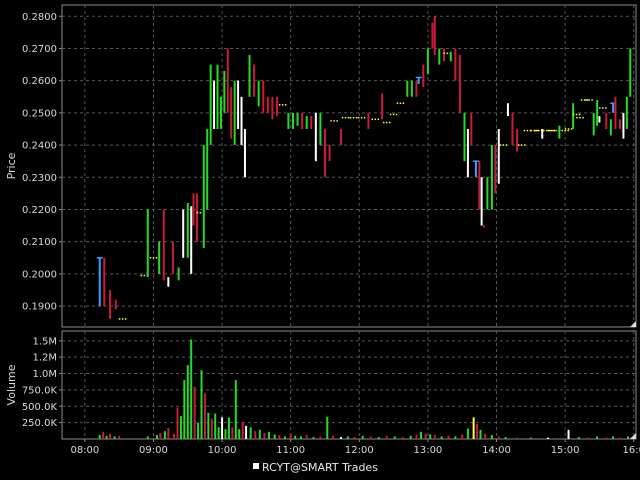  I want to click on price-tick-label: 0.2700, so click(39, 49).